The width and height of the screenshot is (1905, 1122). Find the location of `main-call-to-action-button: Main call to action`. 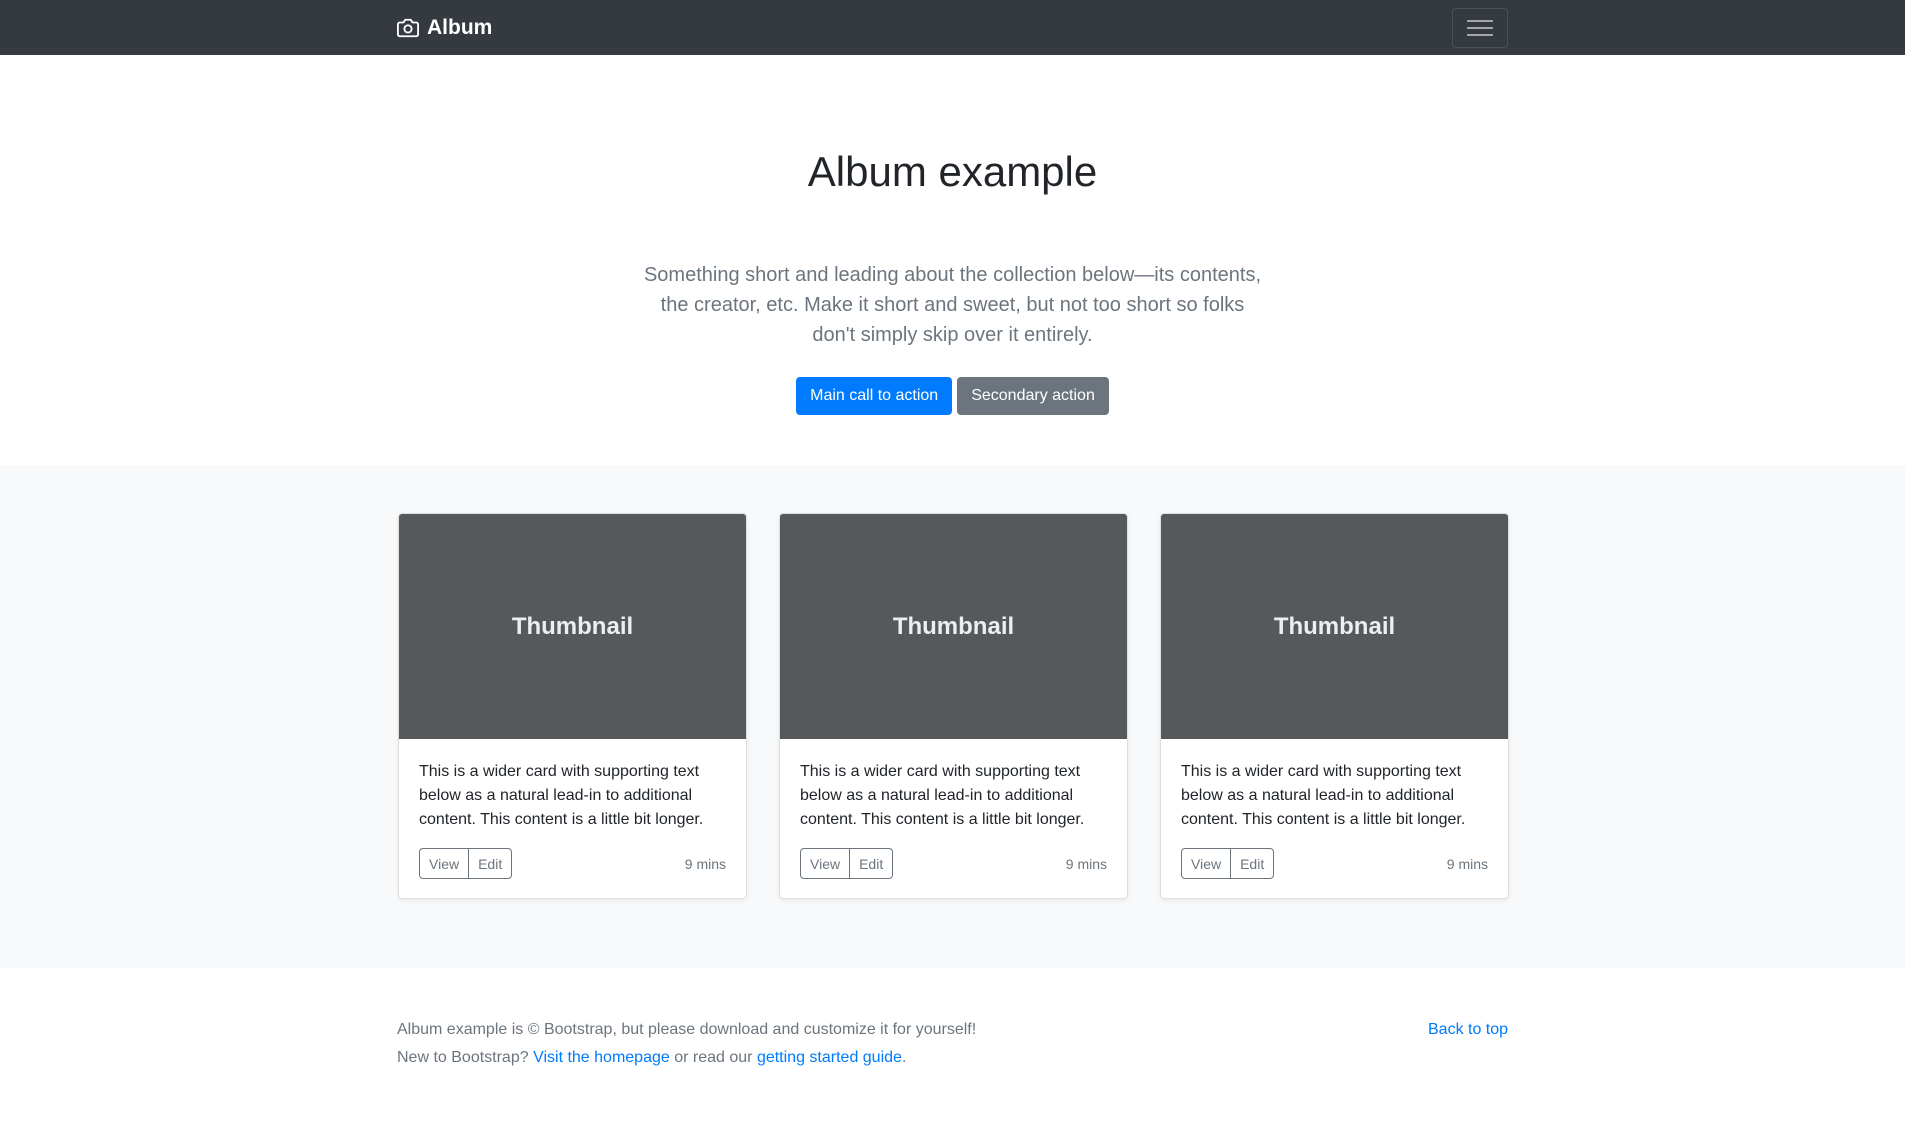

main-call-to-action-button: Main call to action is located at coordinates (874, 396).